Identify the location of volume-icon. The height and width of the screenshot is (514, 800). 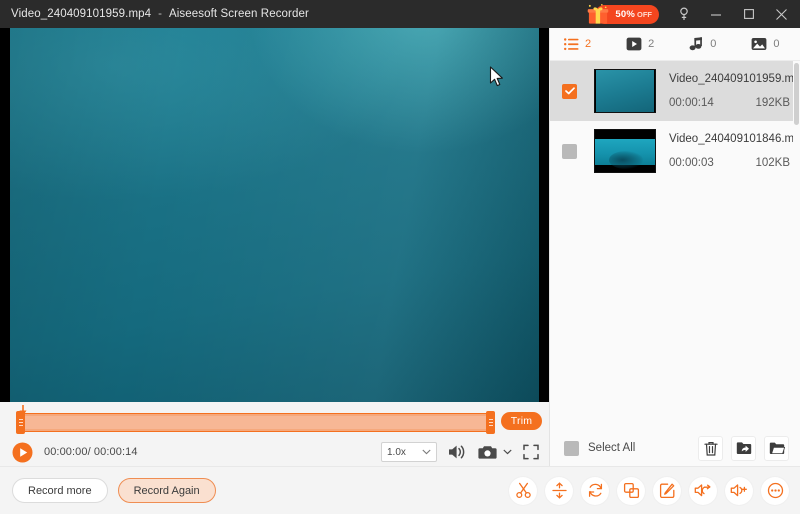
(457, 452).